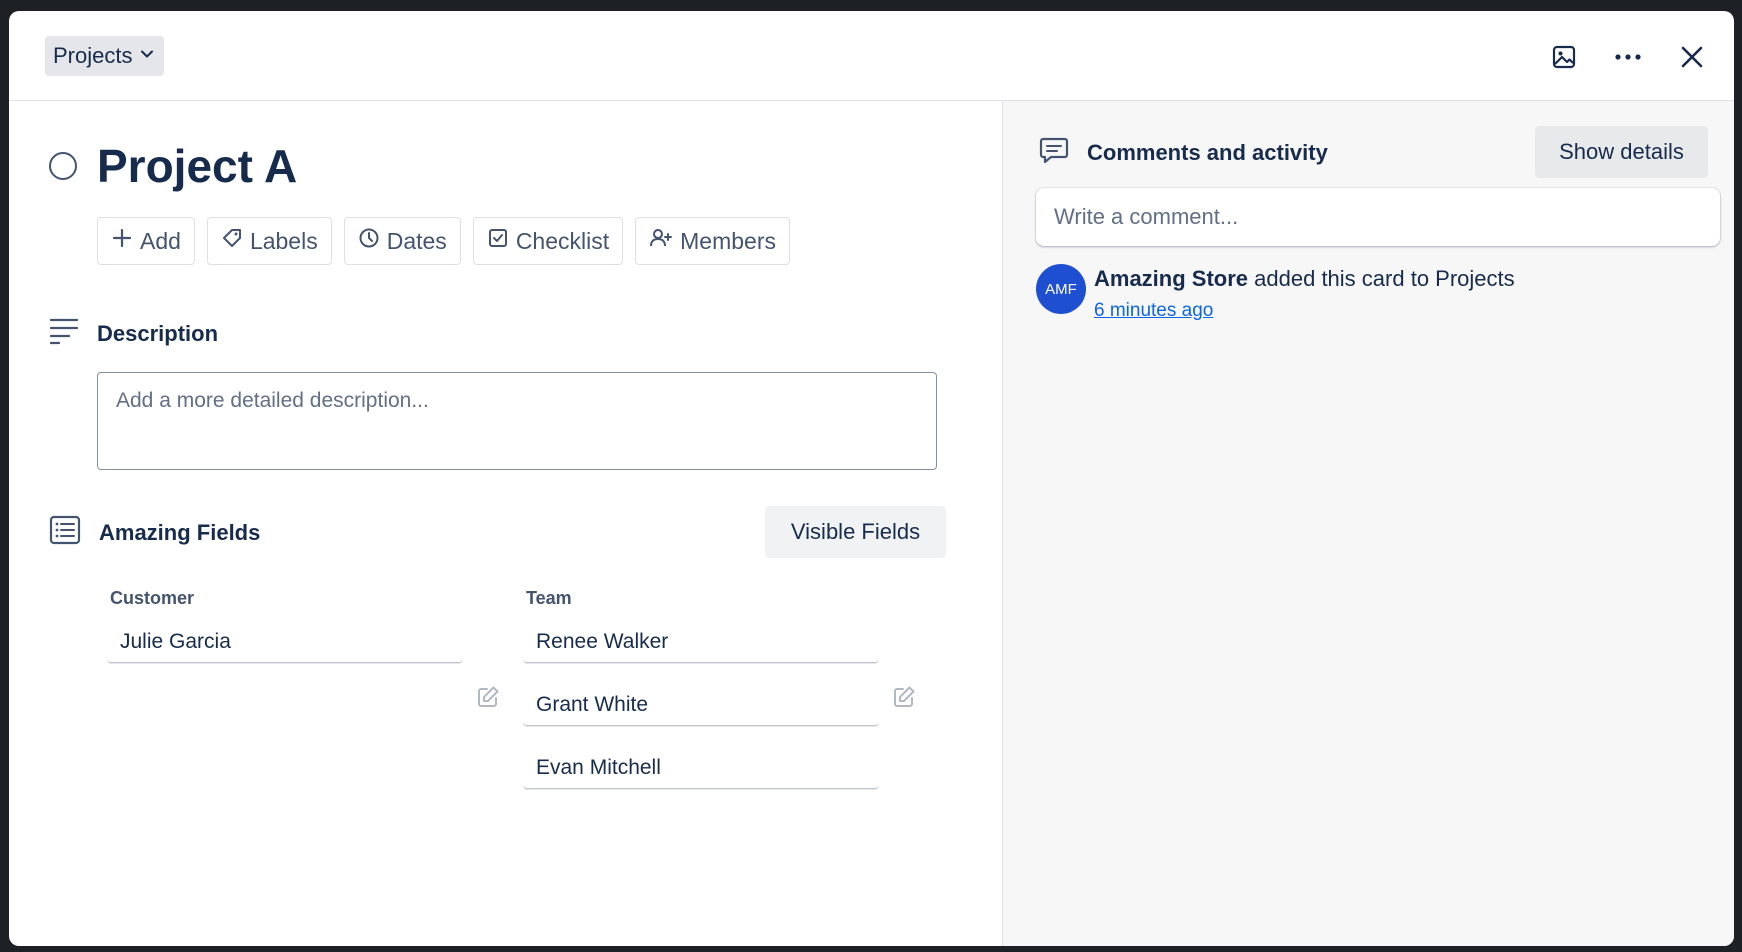 Image resolution: width=1742 pixels, height=952 pixels. Describe the element at coordinates (152, 598) in the screenshot. I see `customer-field-label: Customer` at that location.